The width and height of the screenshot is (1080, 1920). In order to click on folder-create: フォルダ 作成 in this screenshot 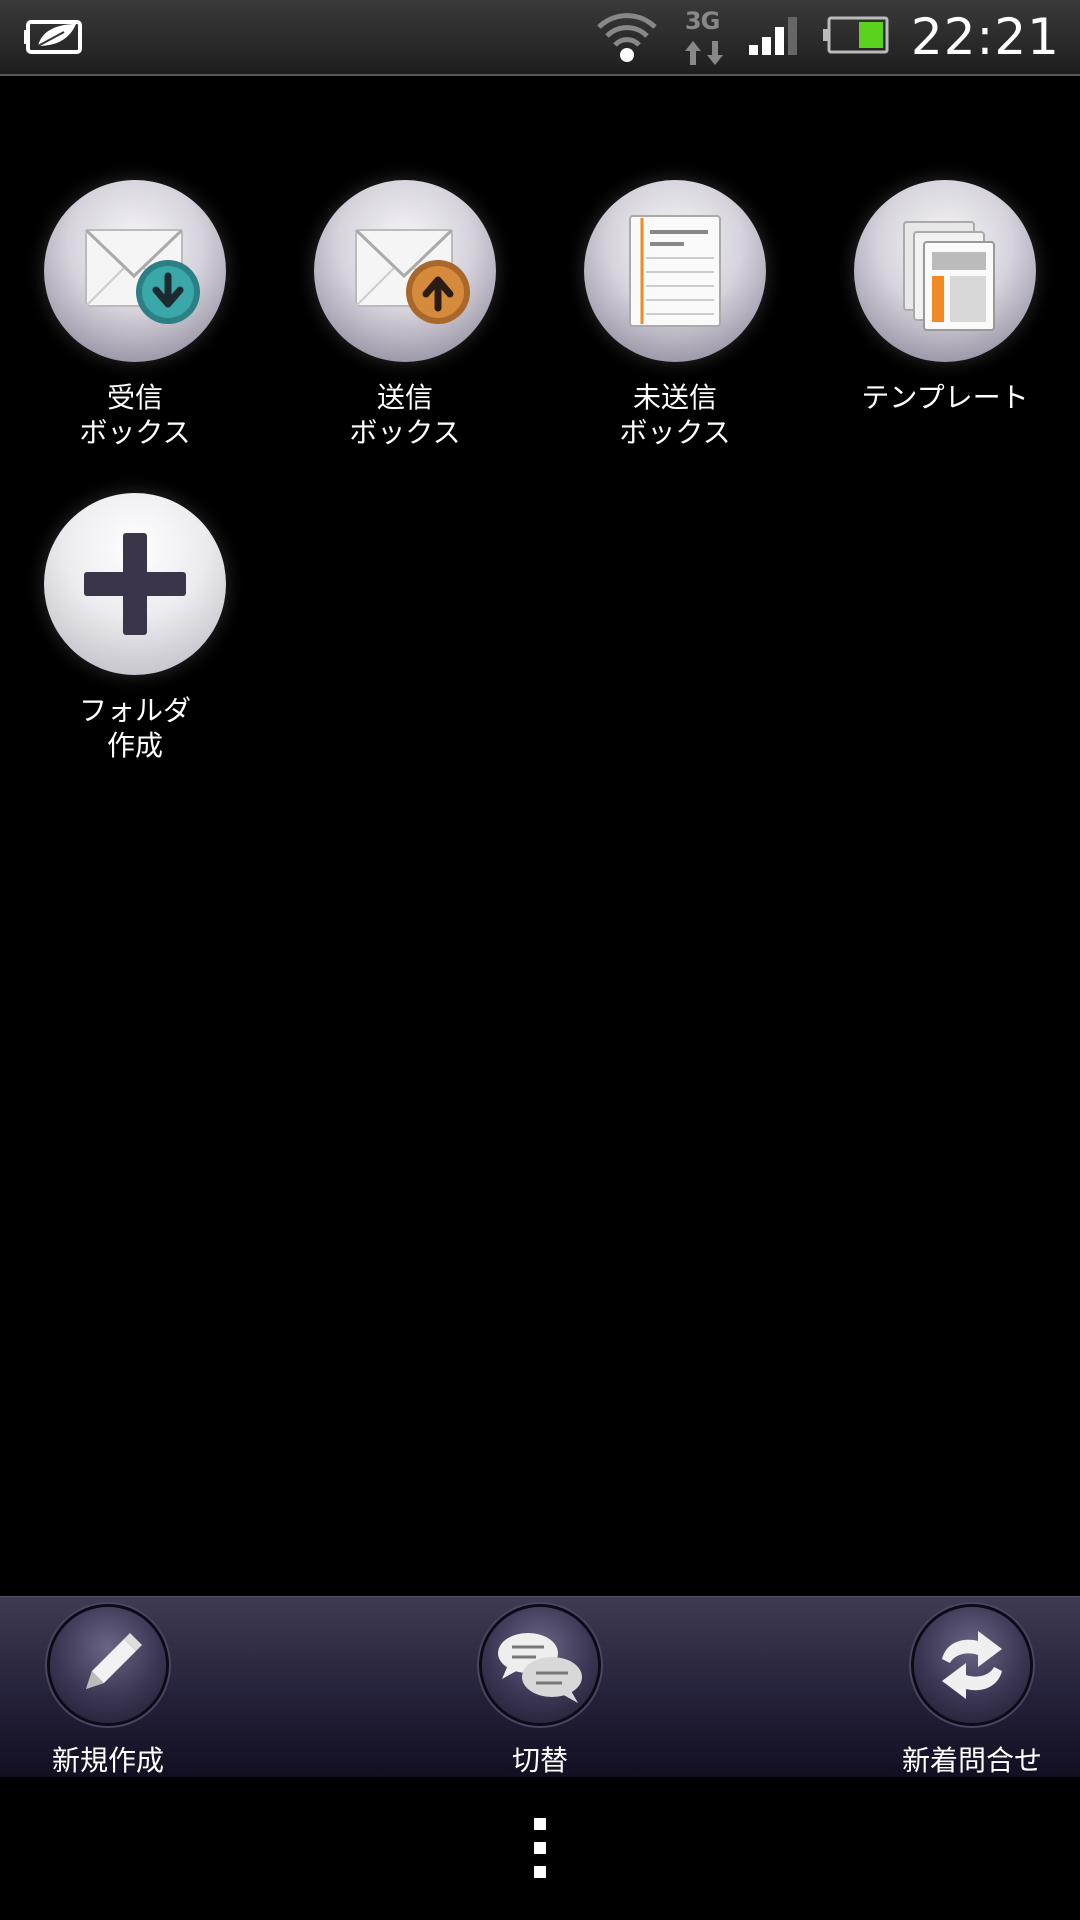, I will do `click(135, 643)`.